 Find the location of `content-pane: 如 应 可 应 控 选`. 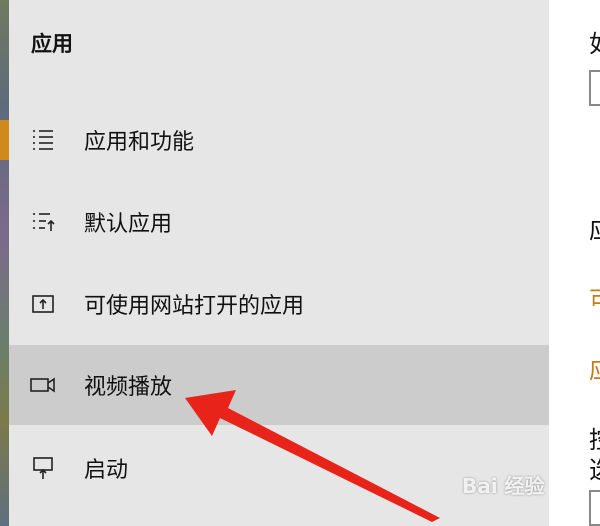

content-pane: 如 应 可 应 控 选 is located at coordinates (574, 263).